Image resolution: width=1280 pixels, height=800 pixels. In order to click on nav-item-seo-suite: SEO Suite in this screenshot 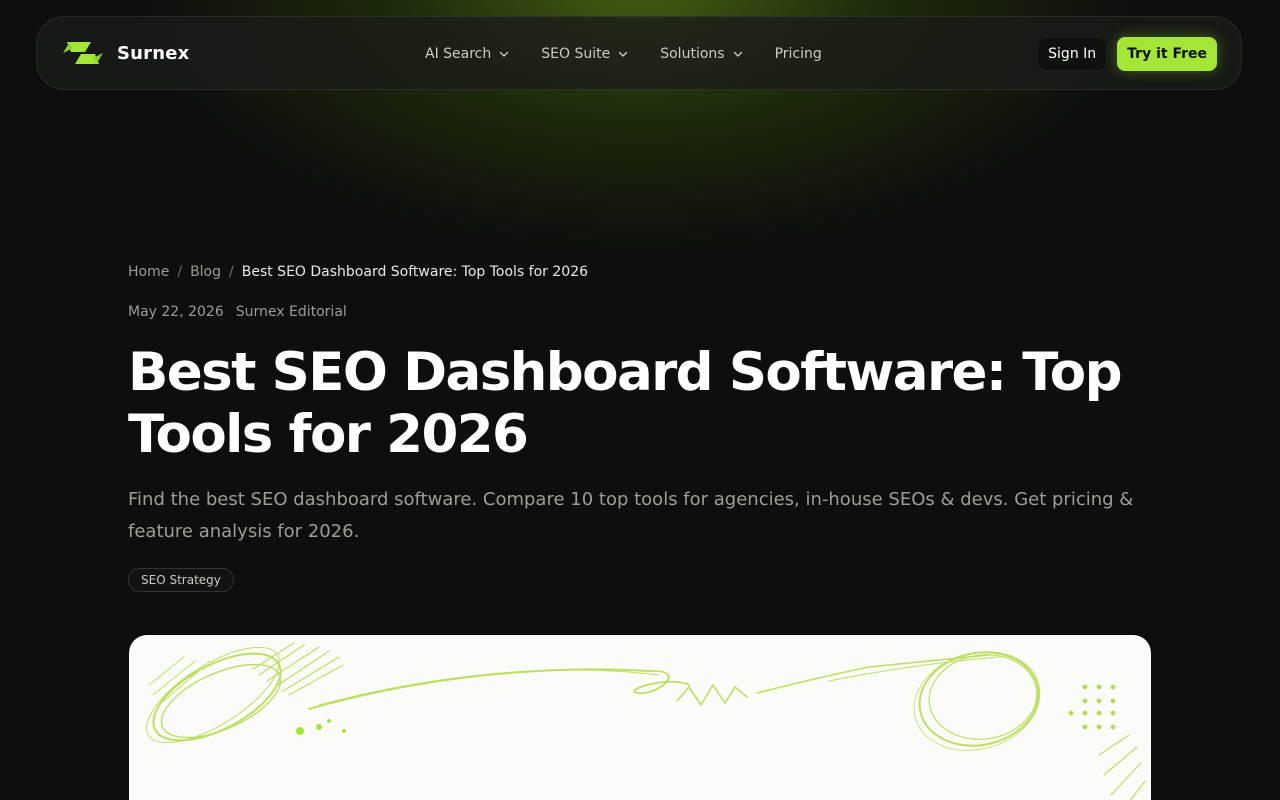, I will do `click(584, 54)`.